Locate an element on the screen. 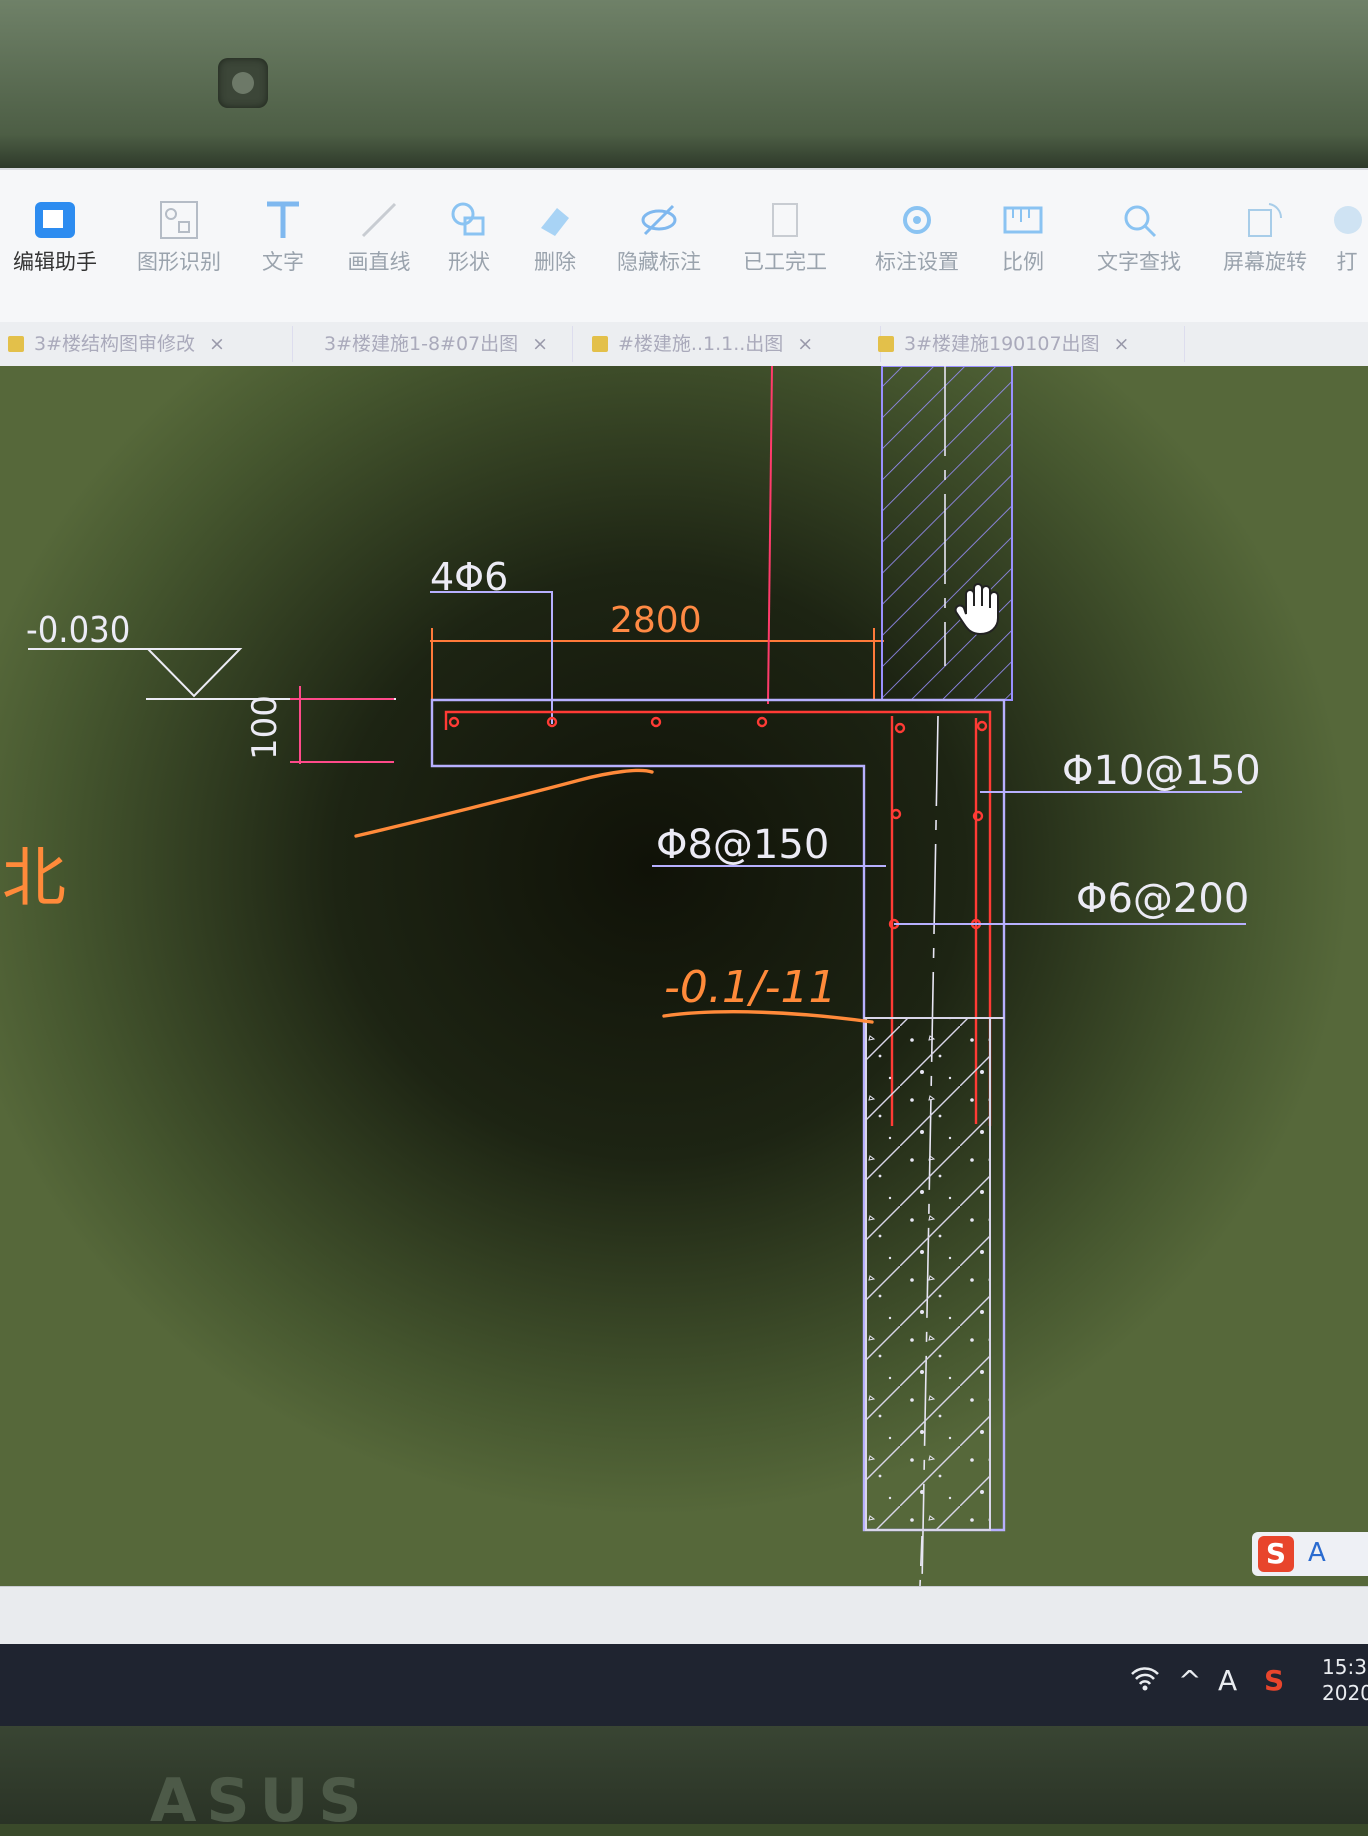  rebar-callout-3: Φ6@200 is located at coordinates (1162, 899).